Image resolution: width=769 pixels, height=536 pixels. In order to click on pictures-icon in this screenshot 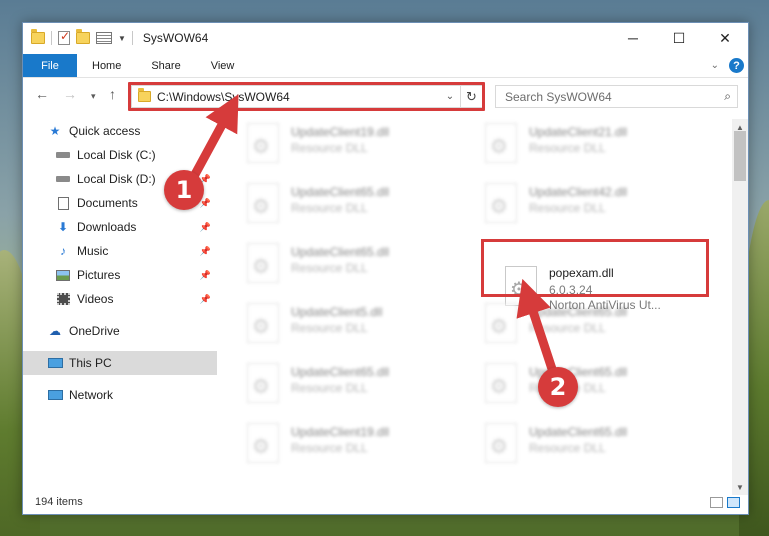, I will do `click(63, 275)`.